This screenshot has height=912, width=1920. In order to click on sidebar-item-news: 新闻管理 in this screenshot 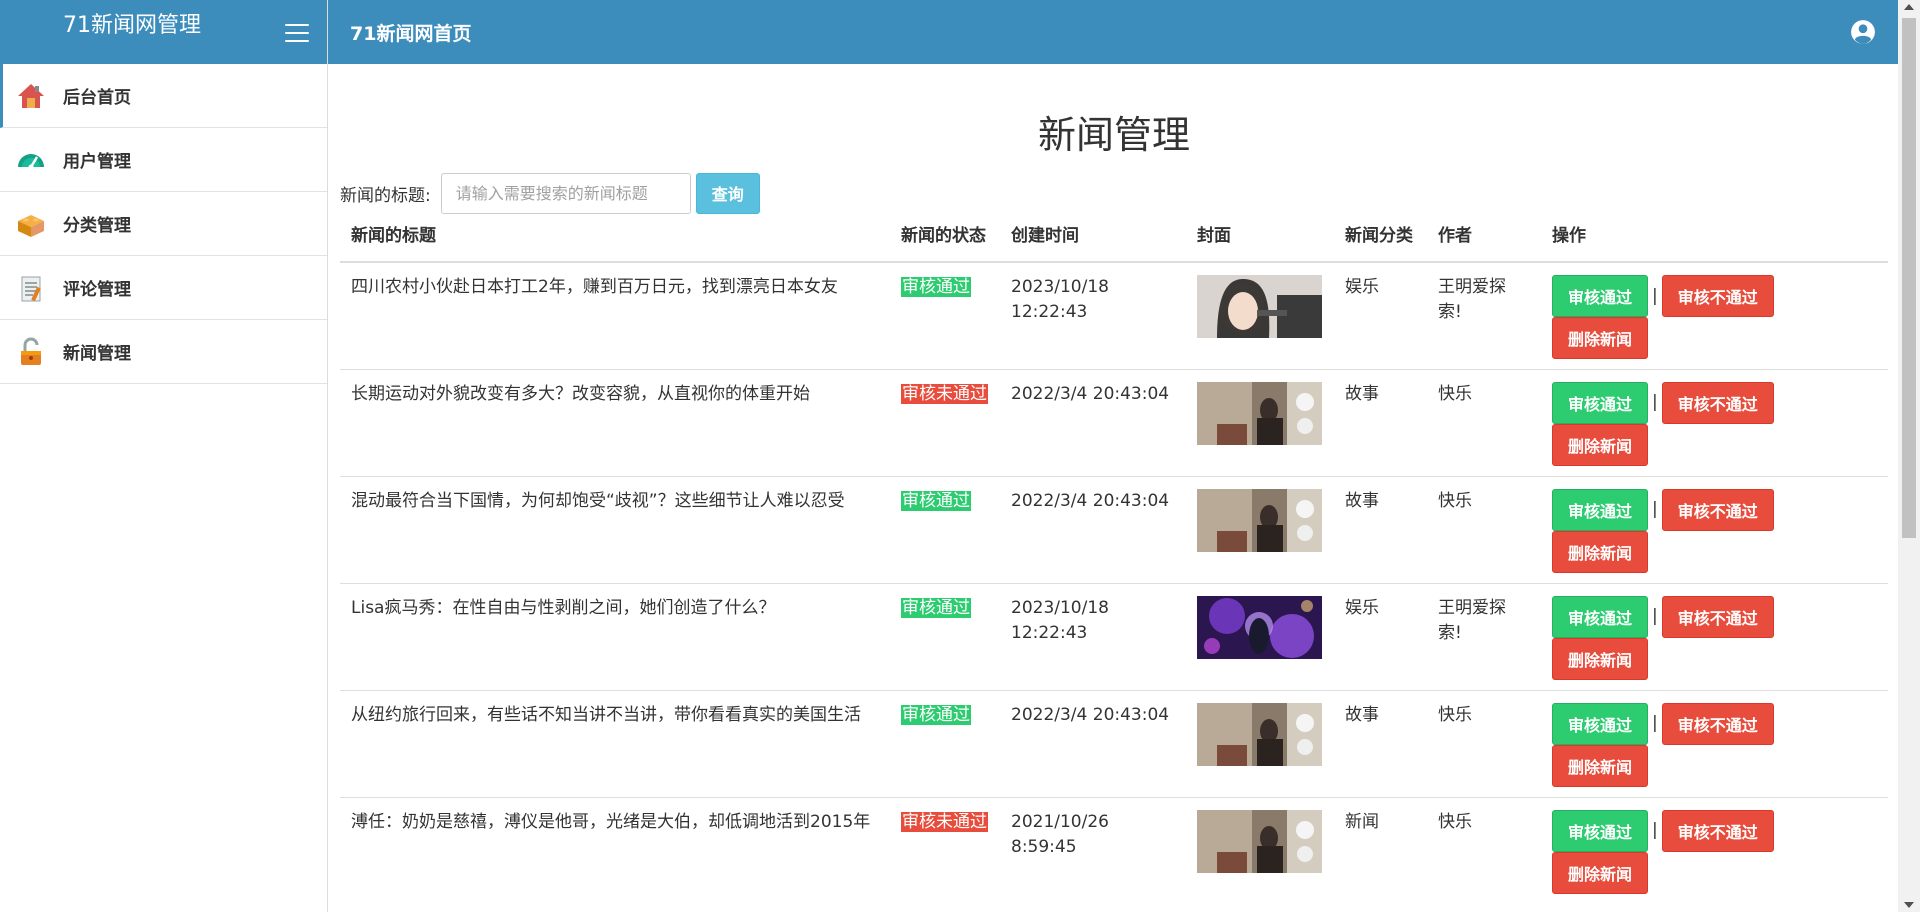, I will do `click(163, 352)`.